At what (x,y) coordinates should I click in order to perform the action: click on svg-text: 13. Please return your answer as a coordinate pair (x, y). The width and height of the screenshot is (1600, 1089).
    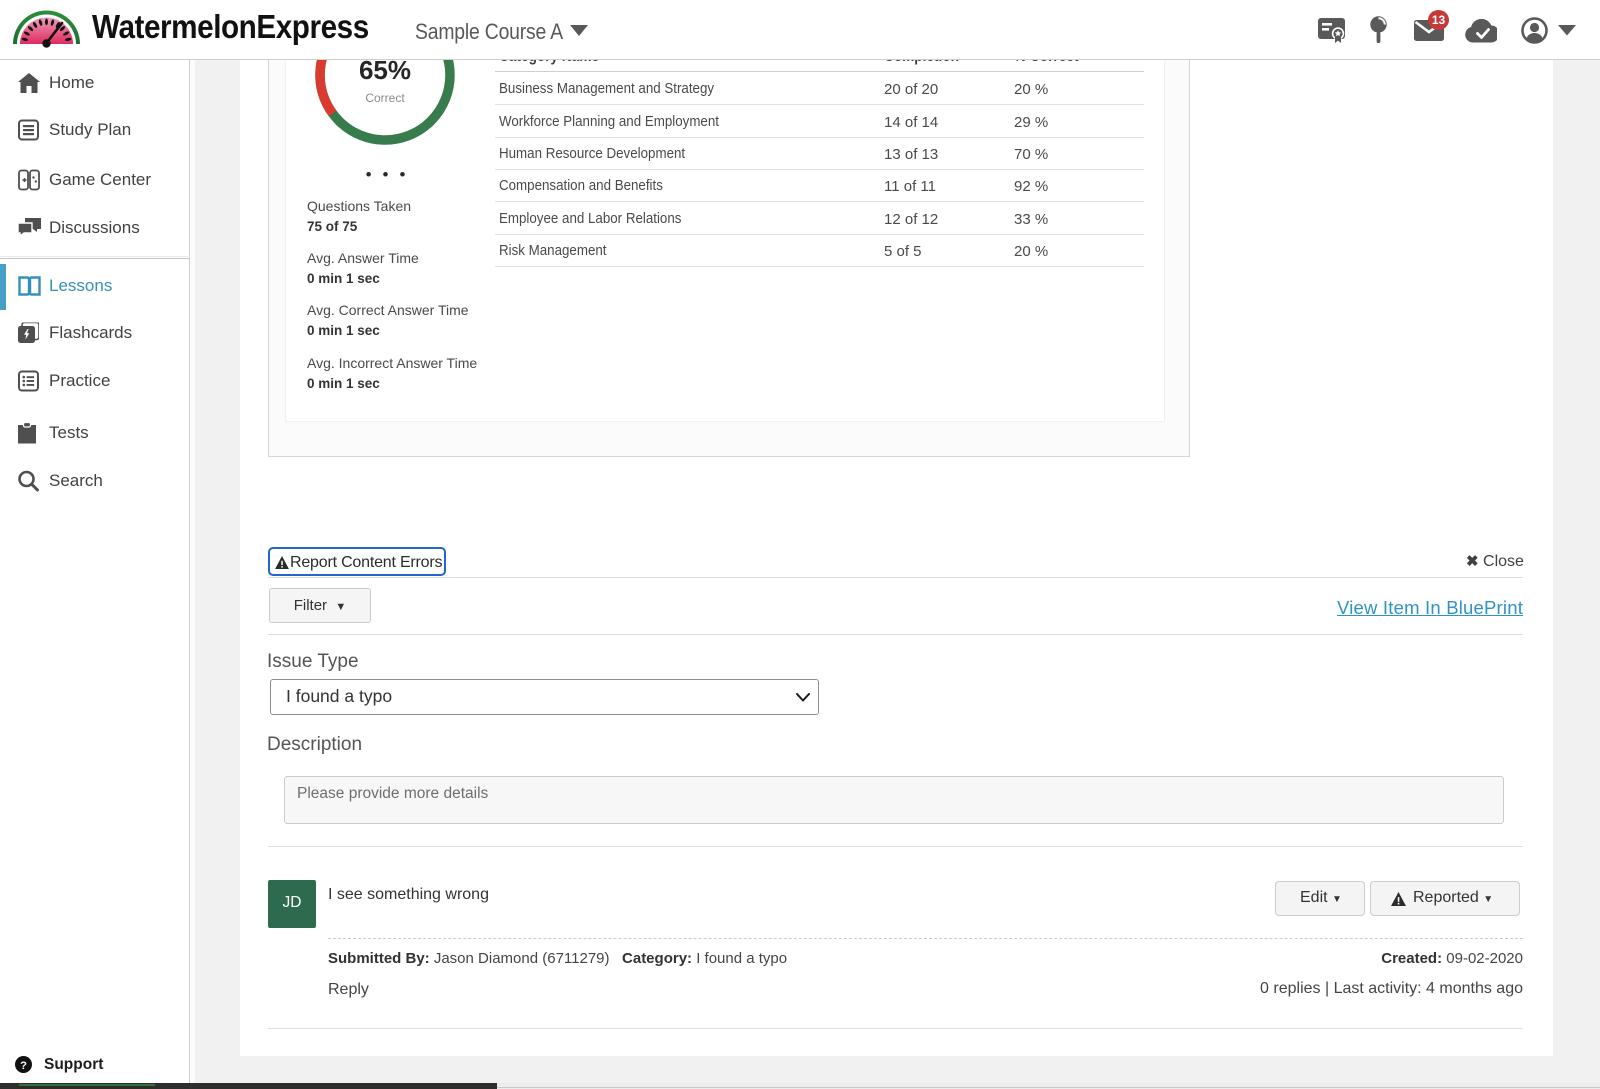
    Looking at the image, I should click on (1439, 20).